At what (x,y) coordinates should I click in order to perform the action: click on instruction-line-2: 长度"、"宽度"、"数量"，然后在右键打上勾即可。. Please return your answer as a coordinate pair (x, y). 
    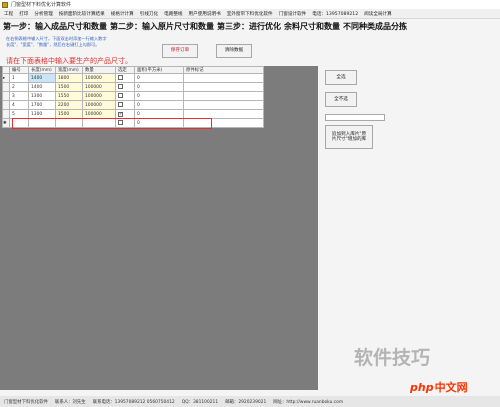
    Looking at the image, I should click on (53, 44).